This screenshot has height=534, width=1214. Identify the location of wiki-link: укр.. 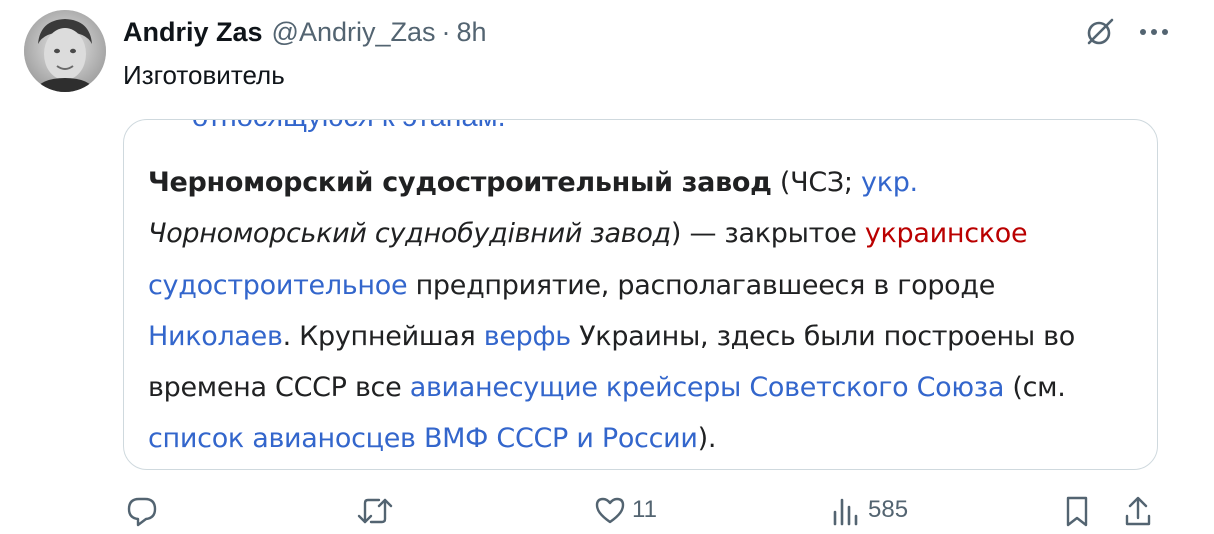
(889, 182).